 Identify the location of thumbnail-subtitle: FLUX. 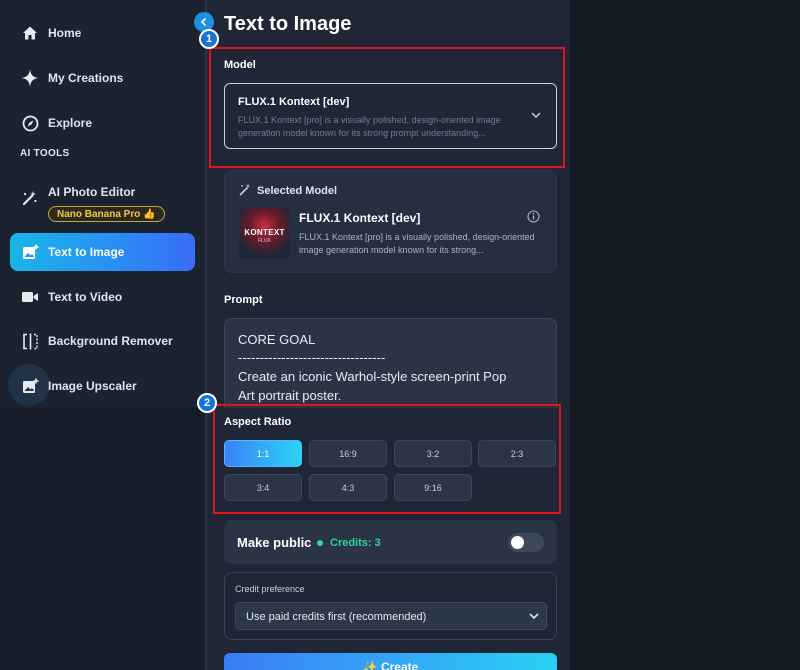
(264, 241).